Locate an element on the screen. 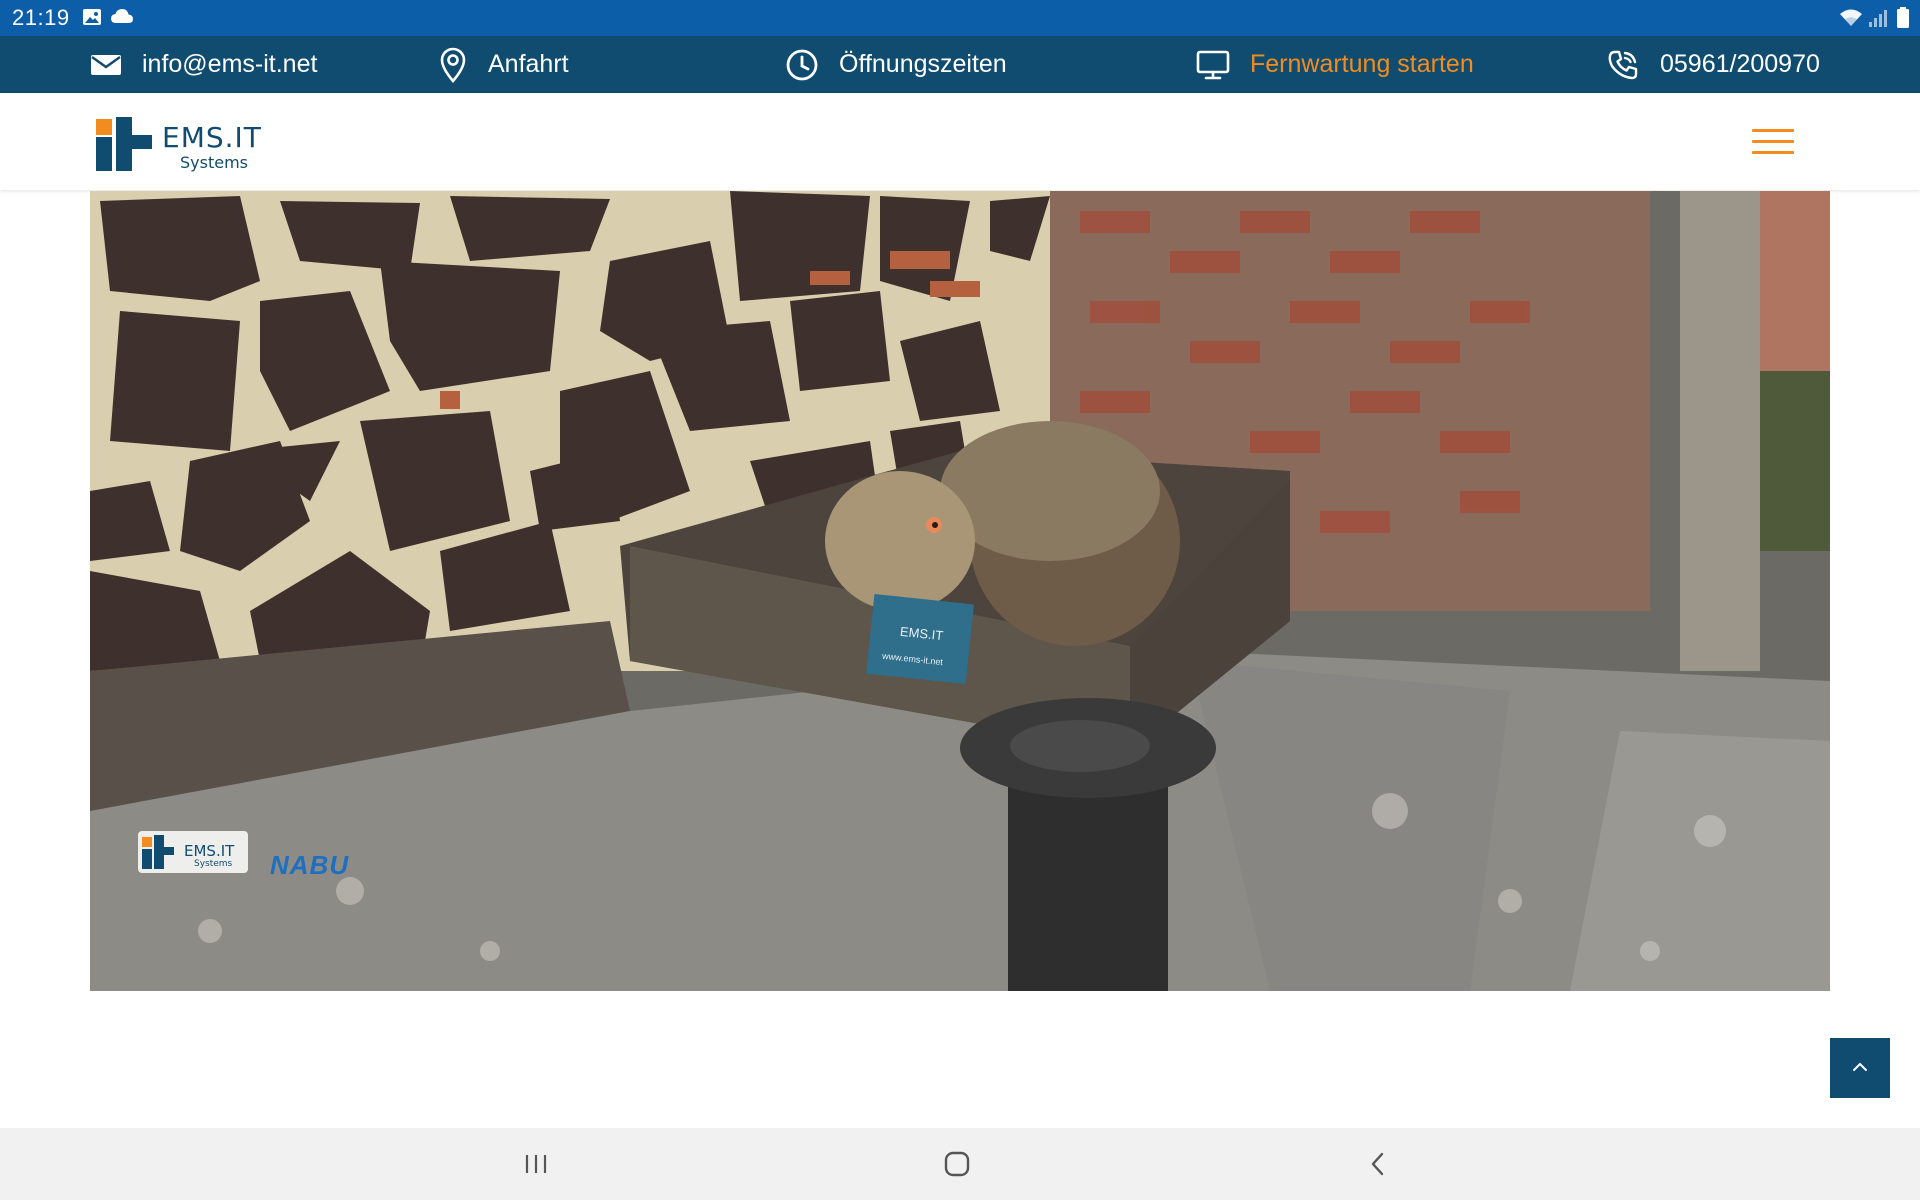 The image size is (1920, 1200). overlay-logo-subtitle: Systems is located at coordinates (213, 864).